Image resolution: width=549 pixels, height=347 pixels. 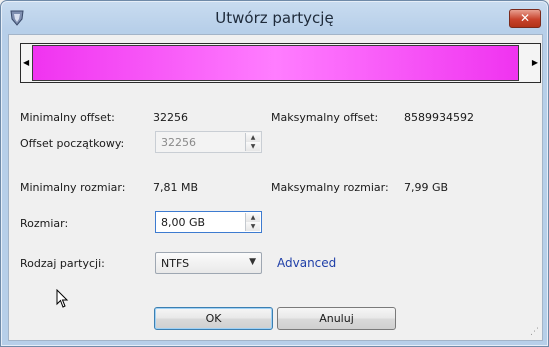 I want to click on min-offset-label: Minimalny offset:, so click(x=67, y=117).